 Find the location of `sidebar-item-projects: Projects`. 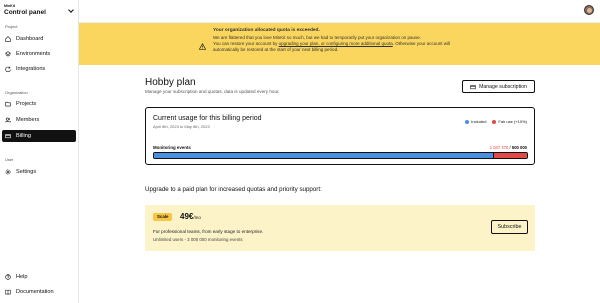

sidebar-item-projects: Projects is located at coordinates (39, 104).